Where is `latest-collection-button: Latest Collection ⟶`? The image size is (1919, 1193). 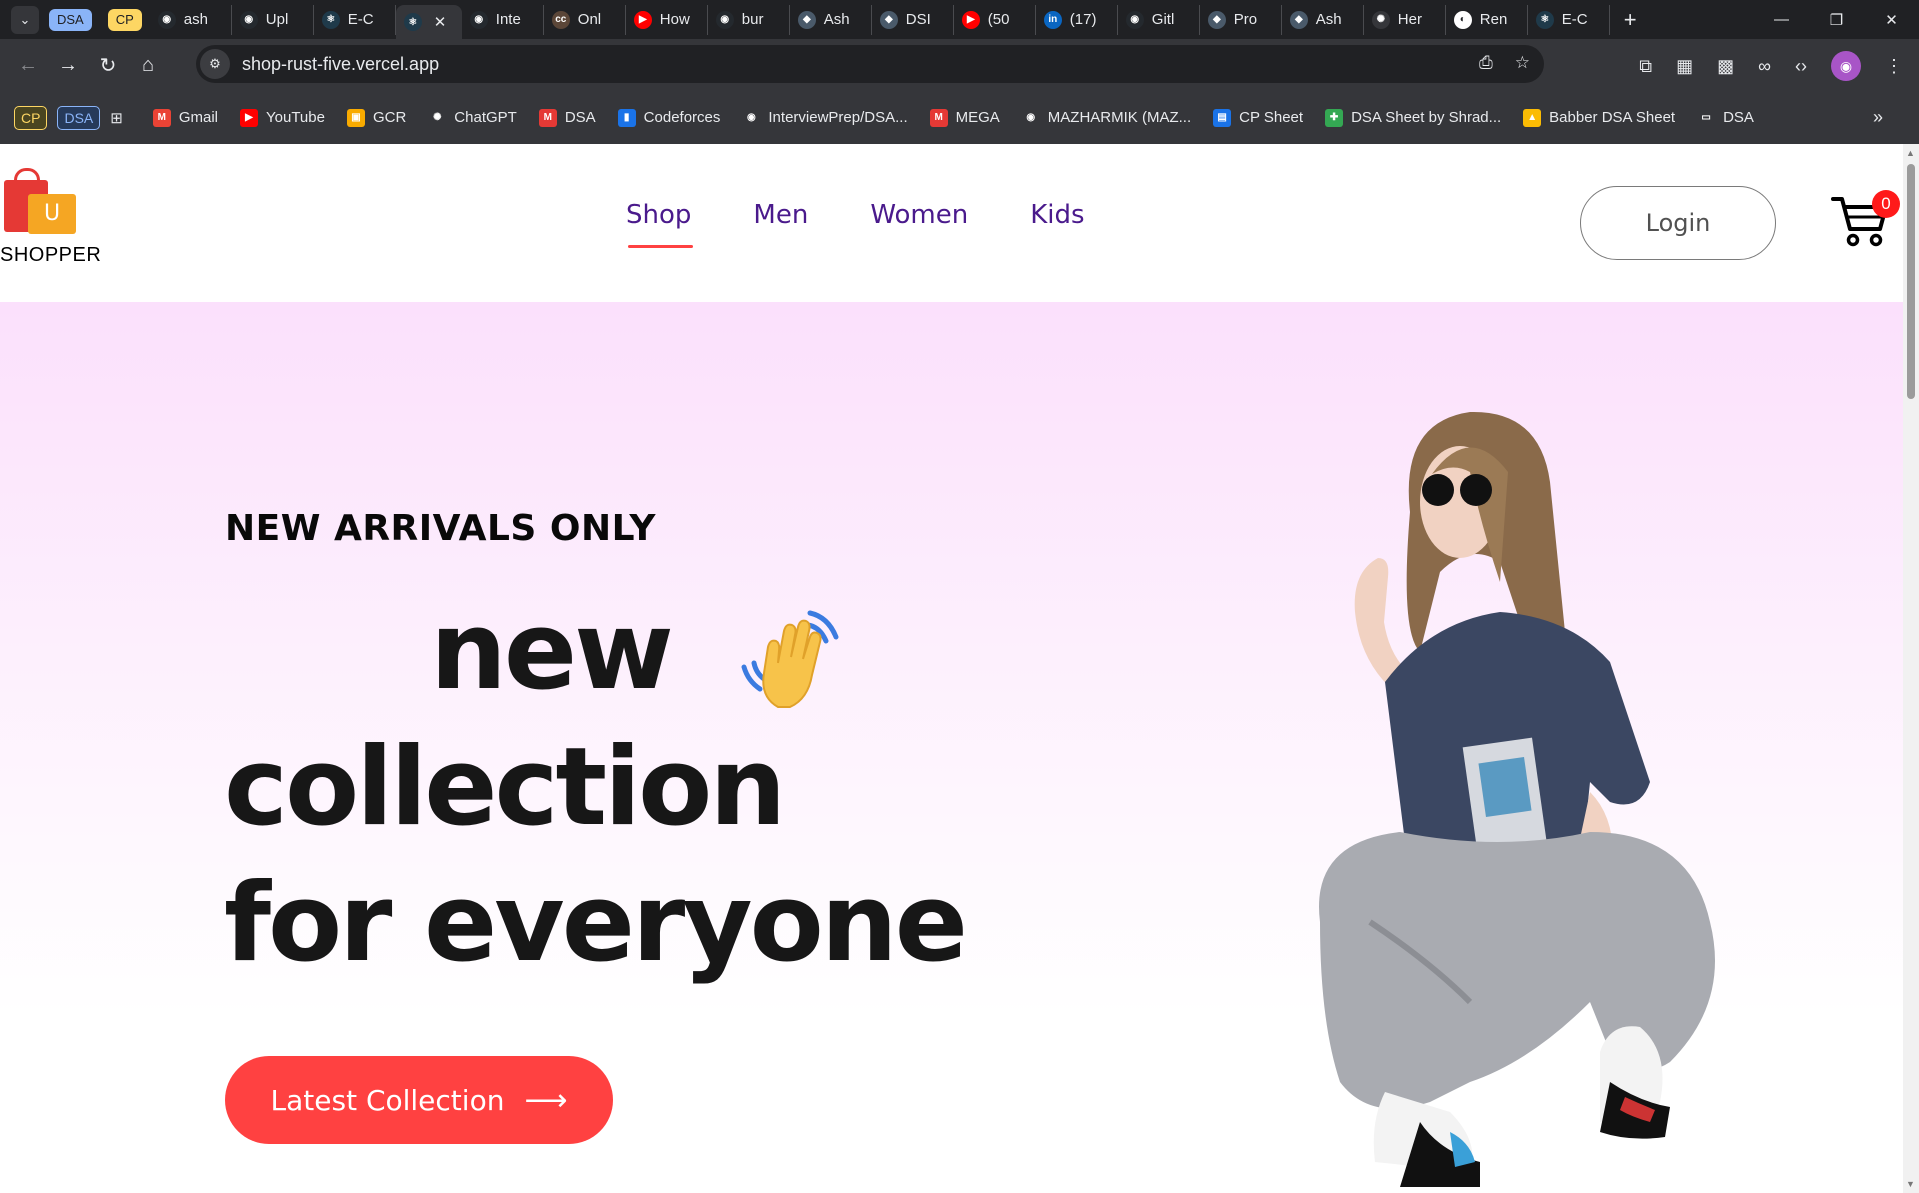 latest-collection-button: Latest Collection ⟶ is located at coordinates (419, 1100).